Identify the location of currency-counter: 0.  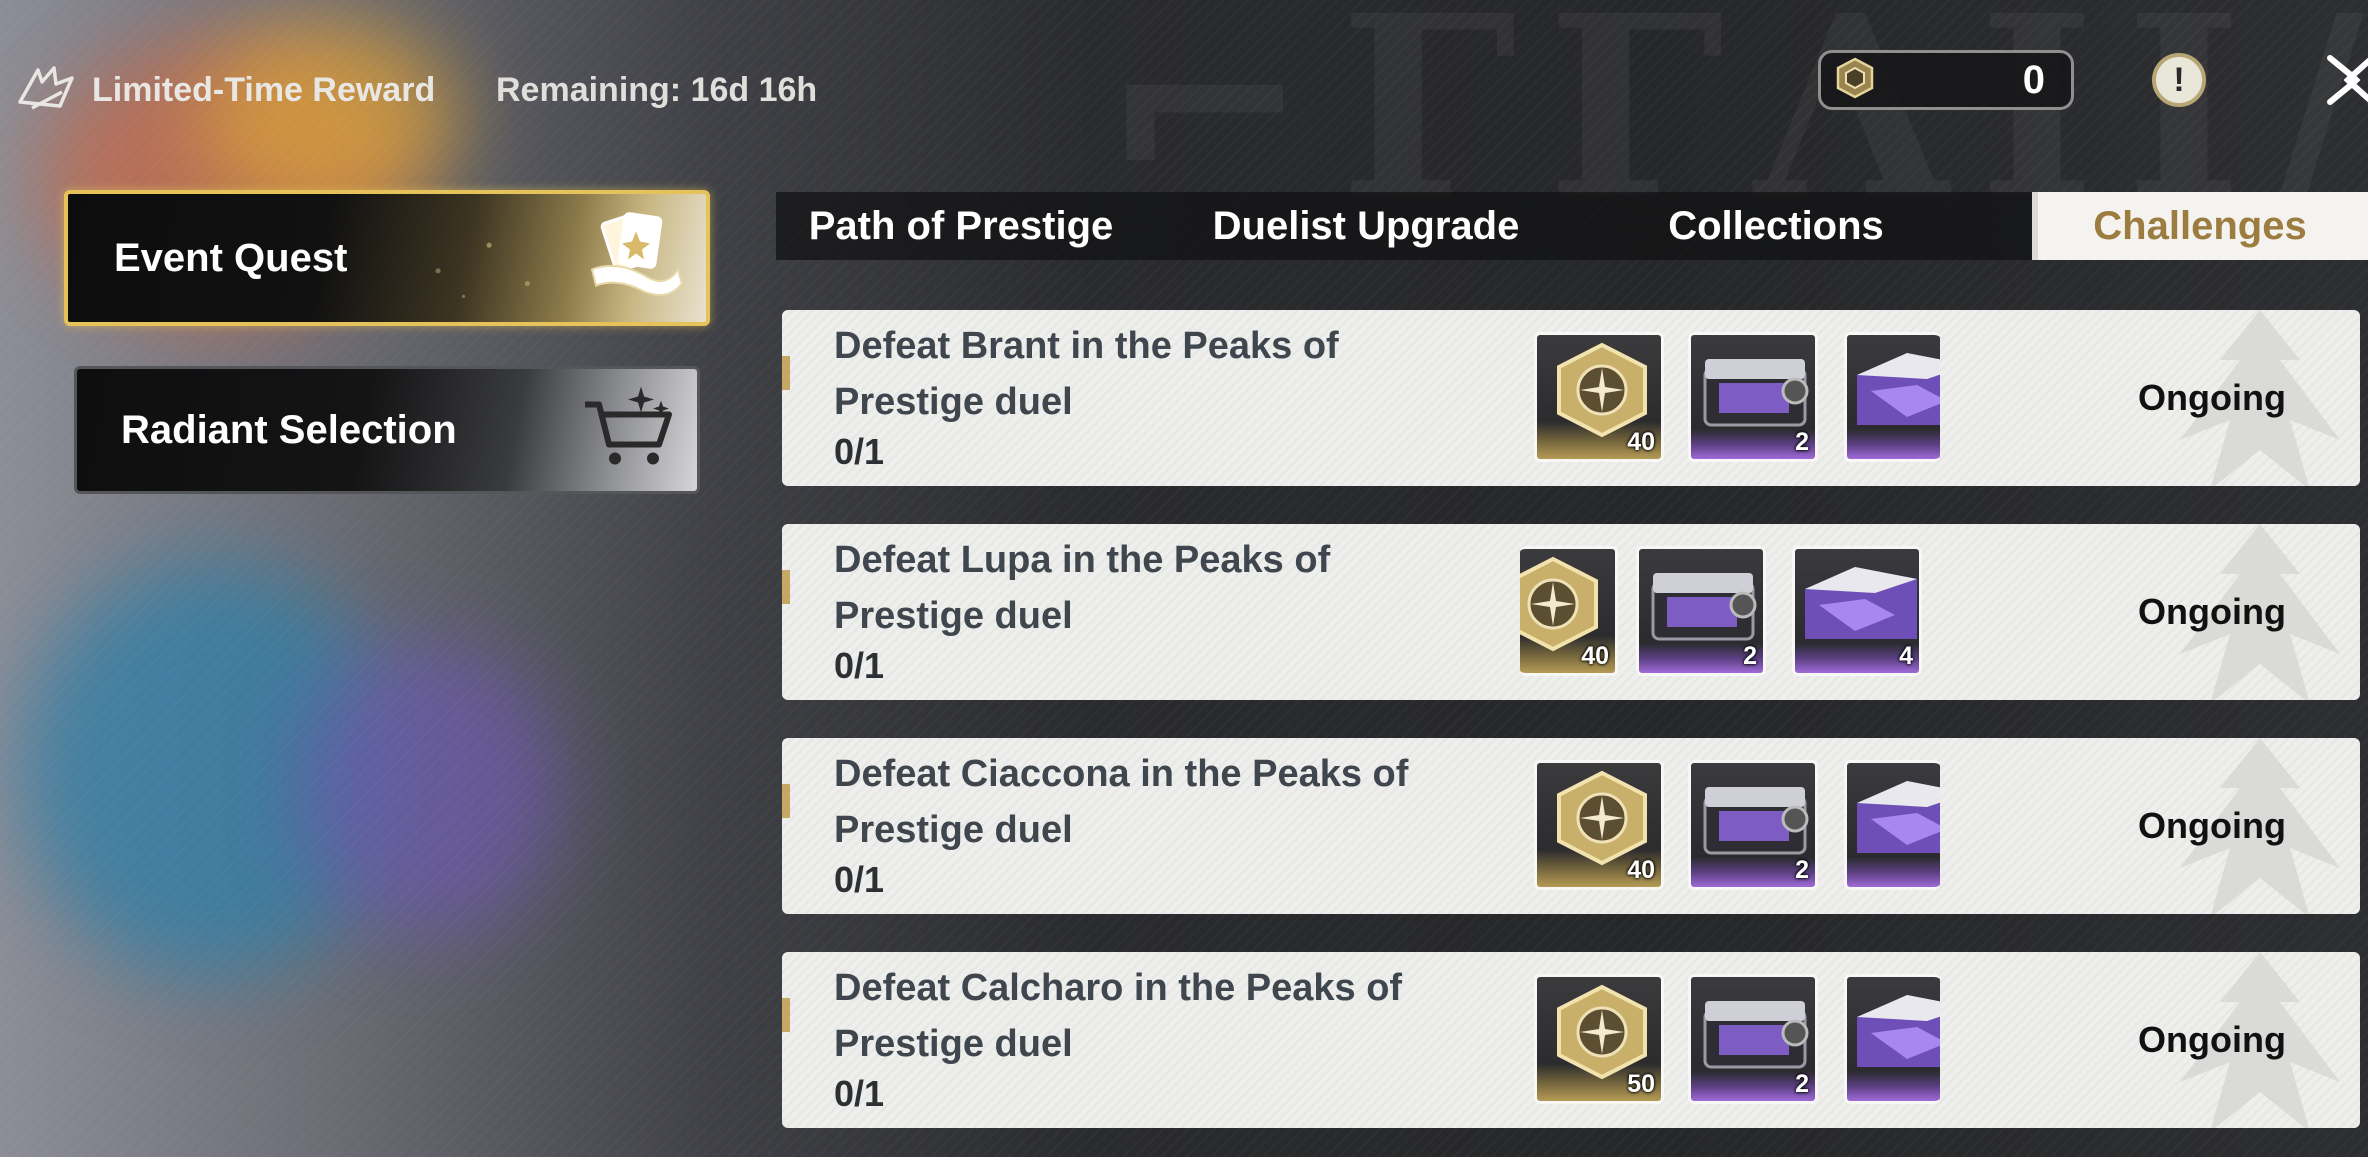
(1946, 80).